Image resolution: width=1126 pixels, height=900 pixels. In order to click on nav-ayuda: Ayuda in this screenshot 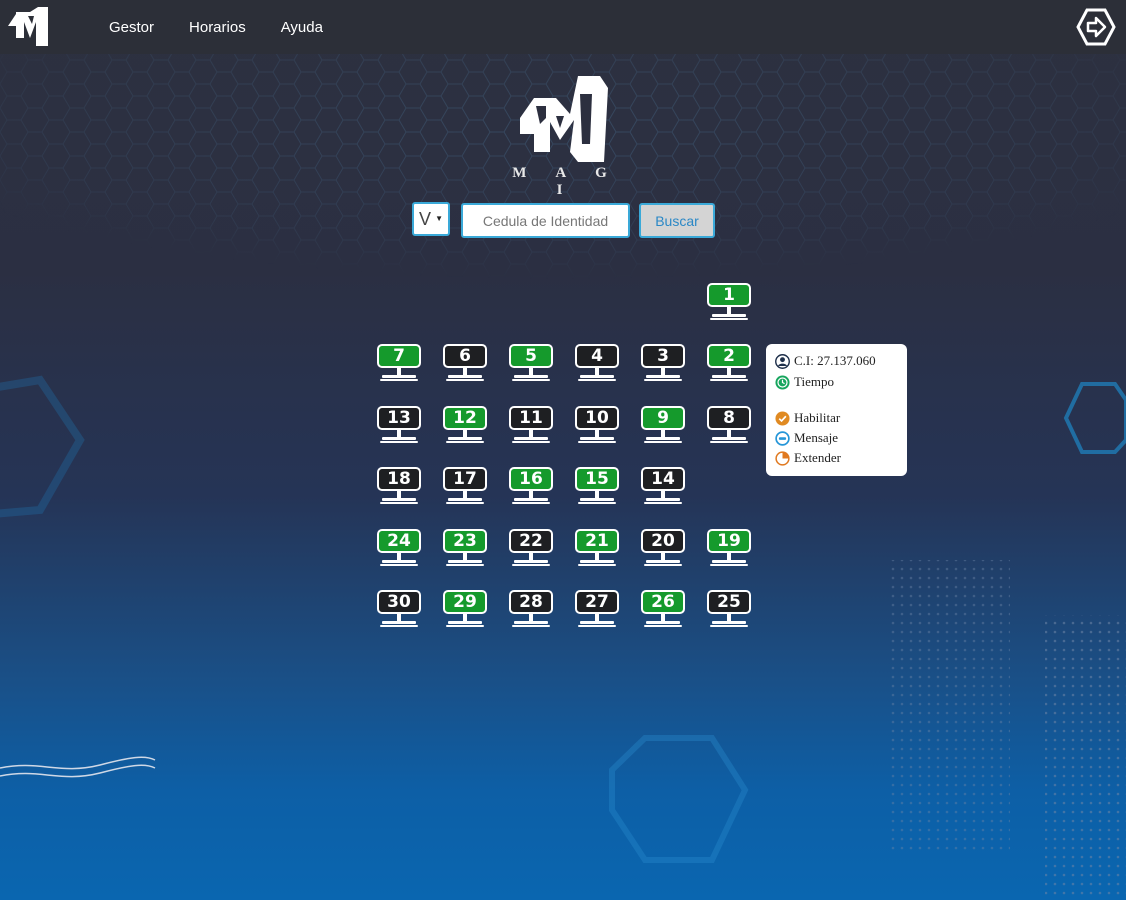, I will do `click(302, 27)`.